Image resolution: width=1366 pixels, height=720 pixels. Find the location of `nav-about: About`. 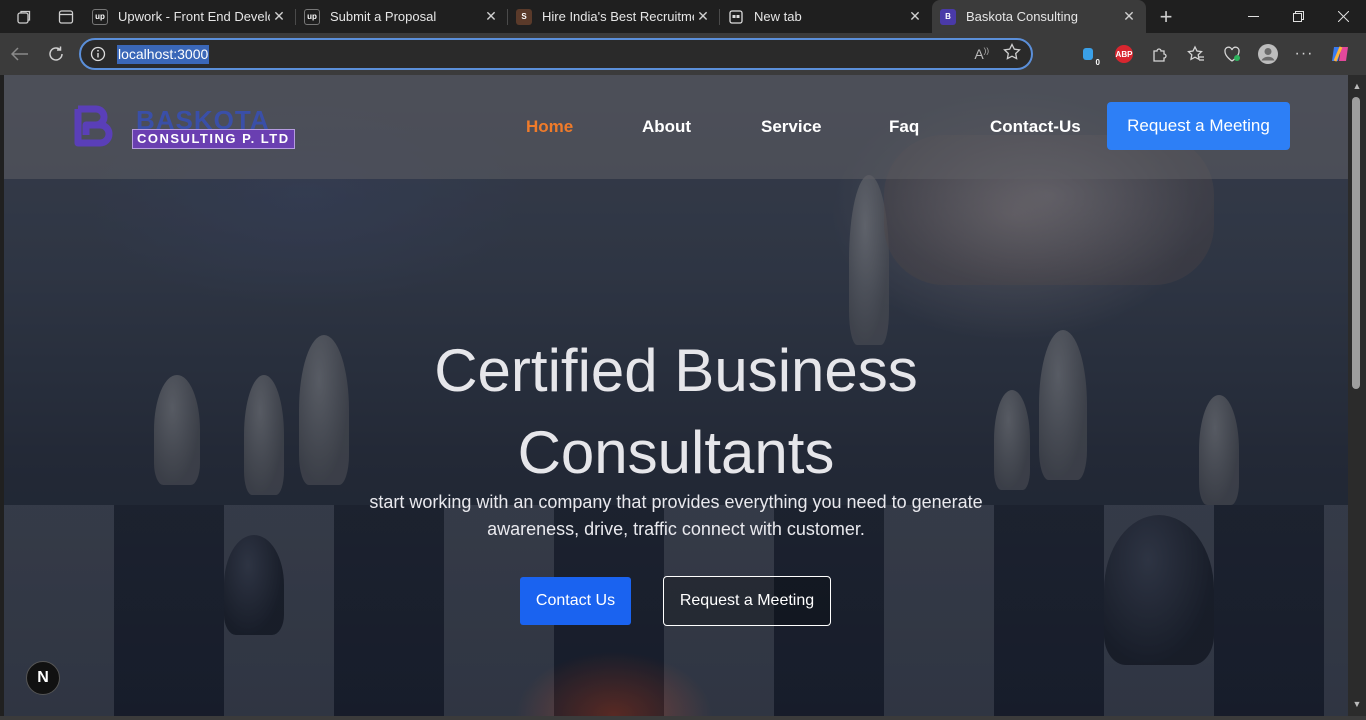

nav-about: About is located at coordinates (666, 127).